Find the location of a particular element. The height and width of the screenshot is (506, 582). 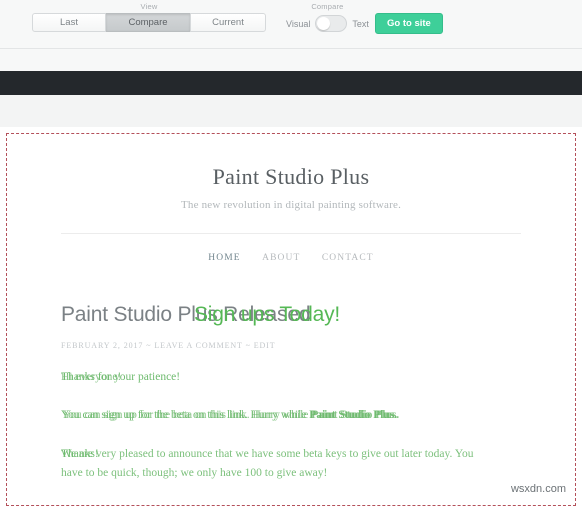

post-headline-new: Sign ups Today! is located at coordinates (267, 314).